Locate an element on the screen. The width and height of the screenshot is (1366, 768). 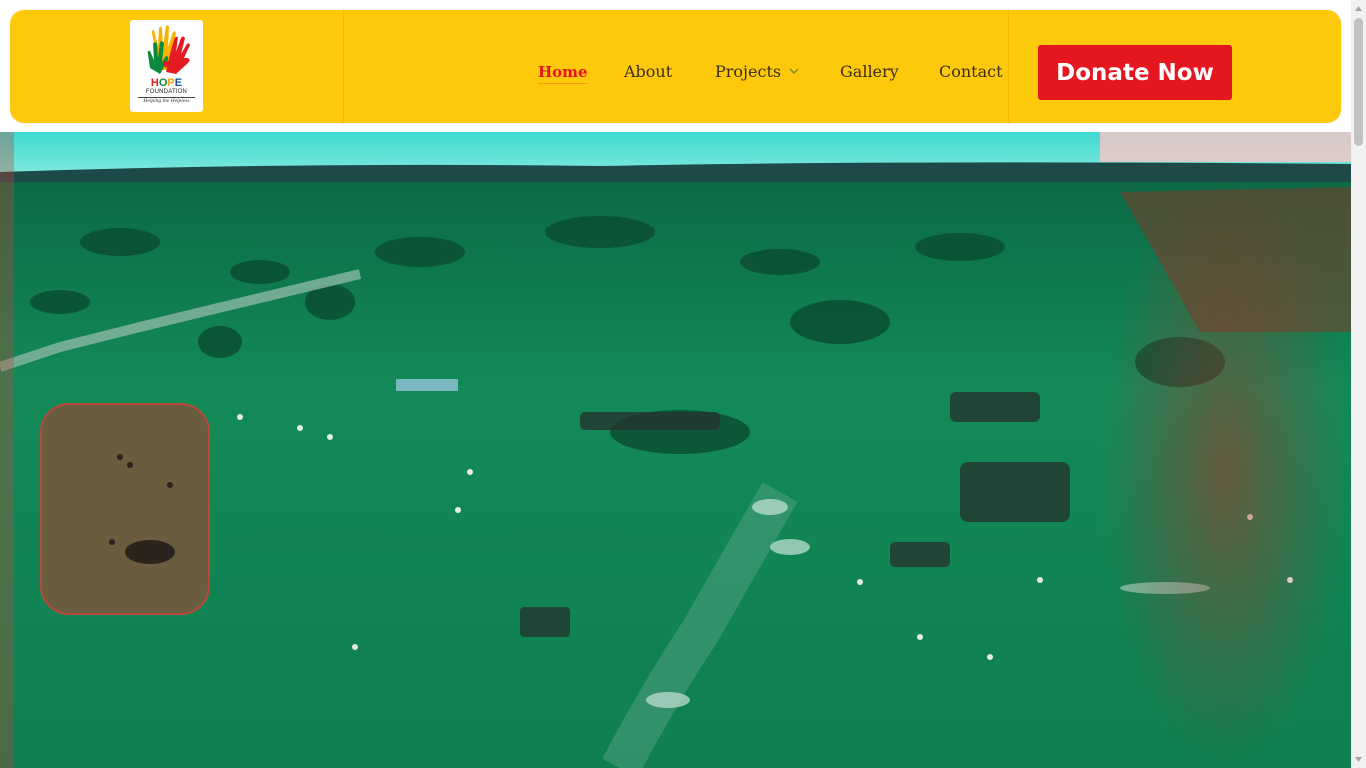
scrollbar-thumb is located at coordinates (1358, 82).